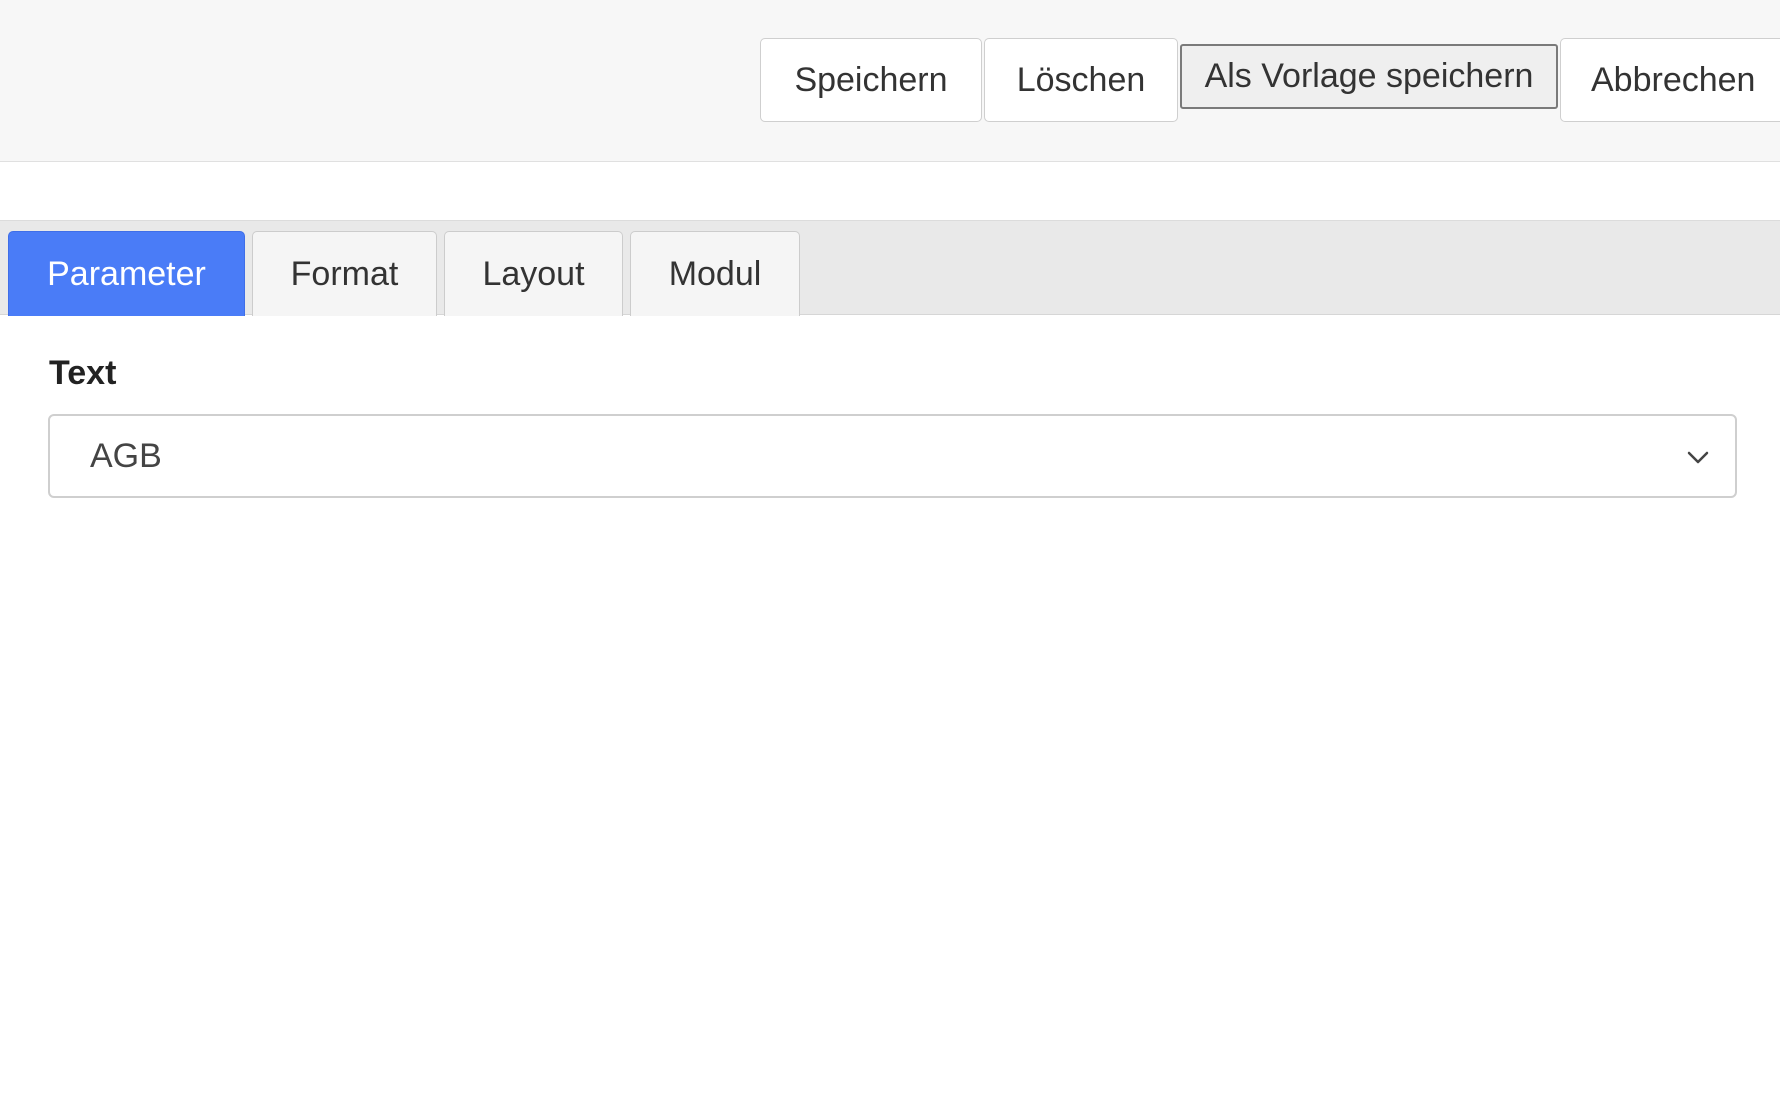  I want to click on cancel-button: Abbrechen, so click(1670, 80).